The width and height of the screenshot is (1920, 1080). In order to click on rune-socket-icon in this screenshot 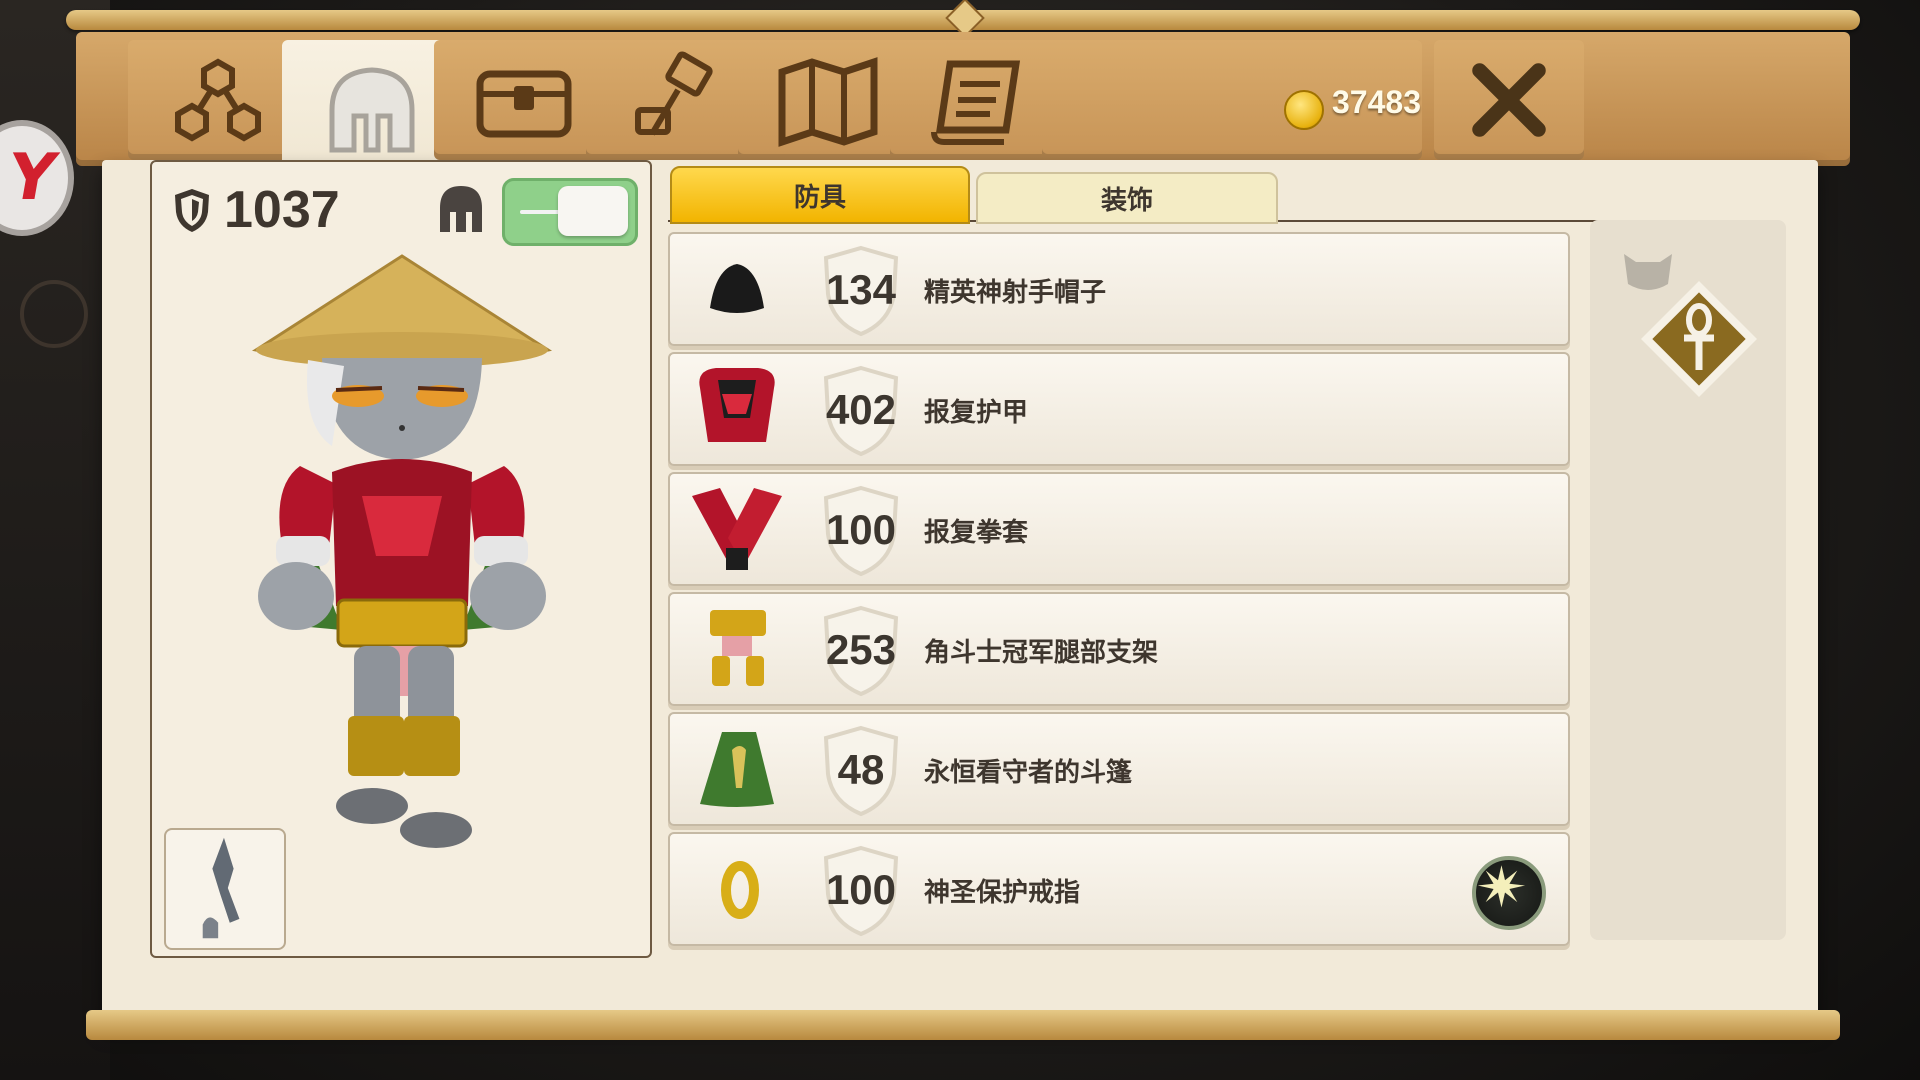, I will do `click(1509, 893)`.